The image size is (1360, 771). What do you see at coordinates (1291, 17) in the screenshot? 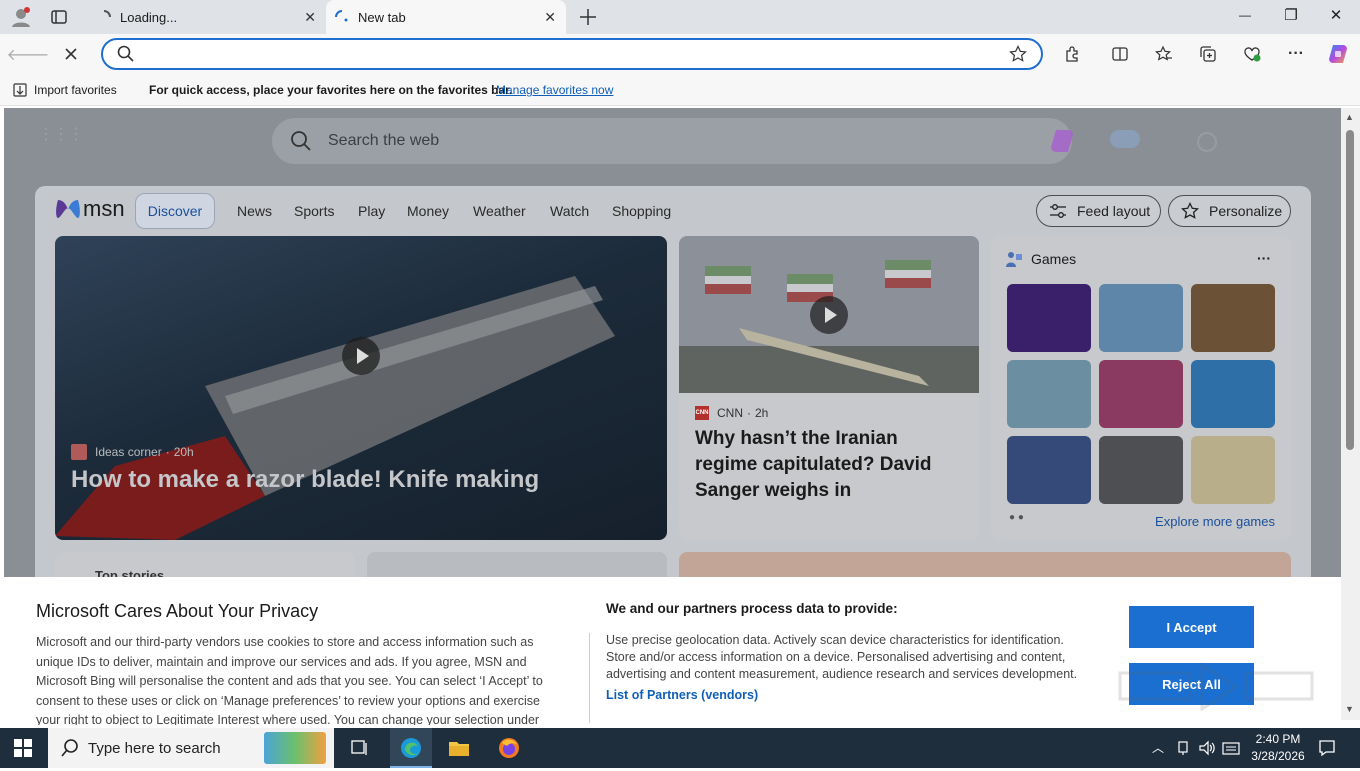
I see `maximize-button: ❐` at bounding box center [1291, 17].